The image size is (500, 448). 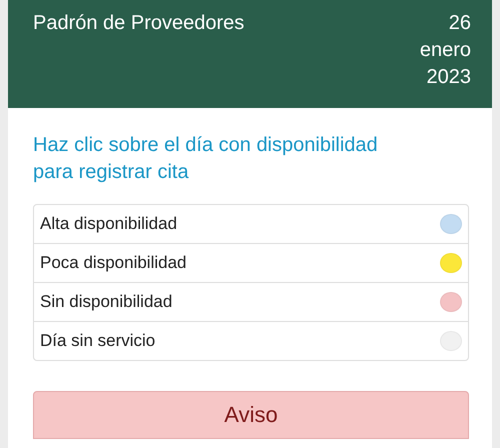 What do you see at coordinates (106, 302) in the screenshot?
I see `legend-label: Sin disponibilidad` at bounding box center [106, 302].